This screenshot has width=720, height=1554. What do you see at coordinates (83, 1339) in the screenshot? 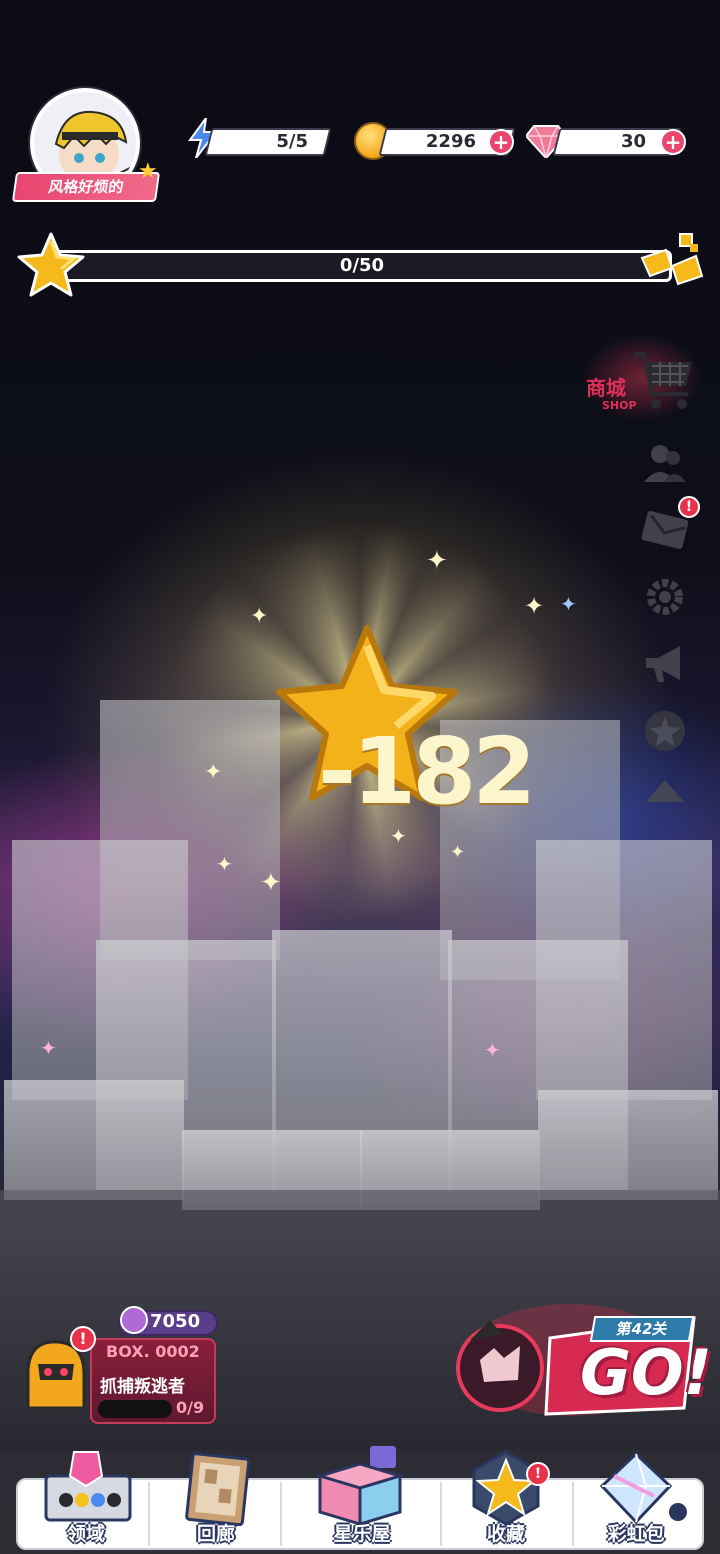
I see `box-badge: !` at bounding box center [83, 1339].